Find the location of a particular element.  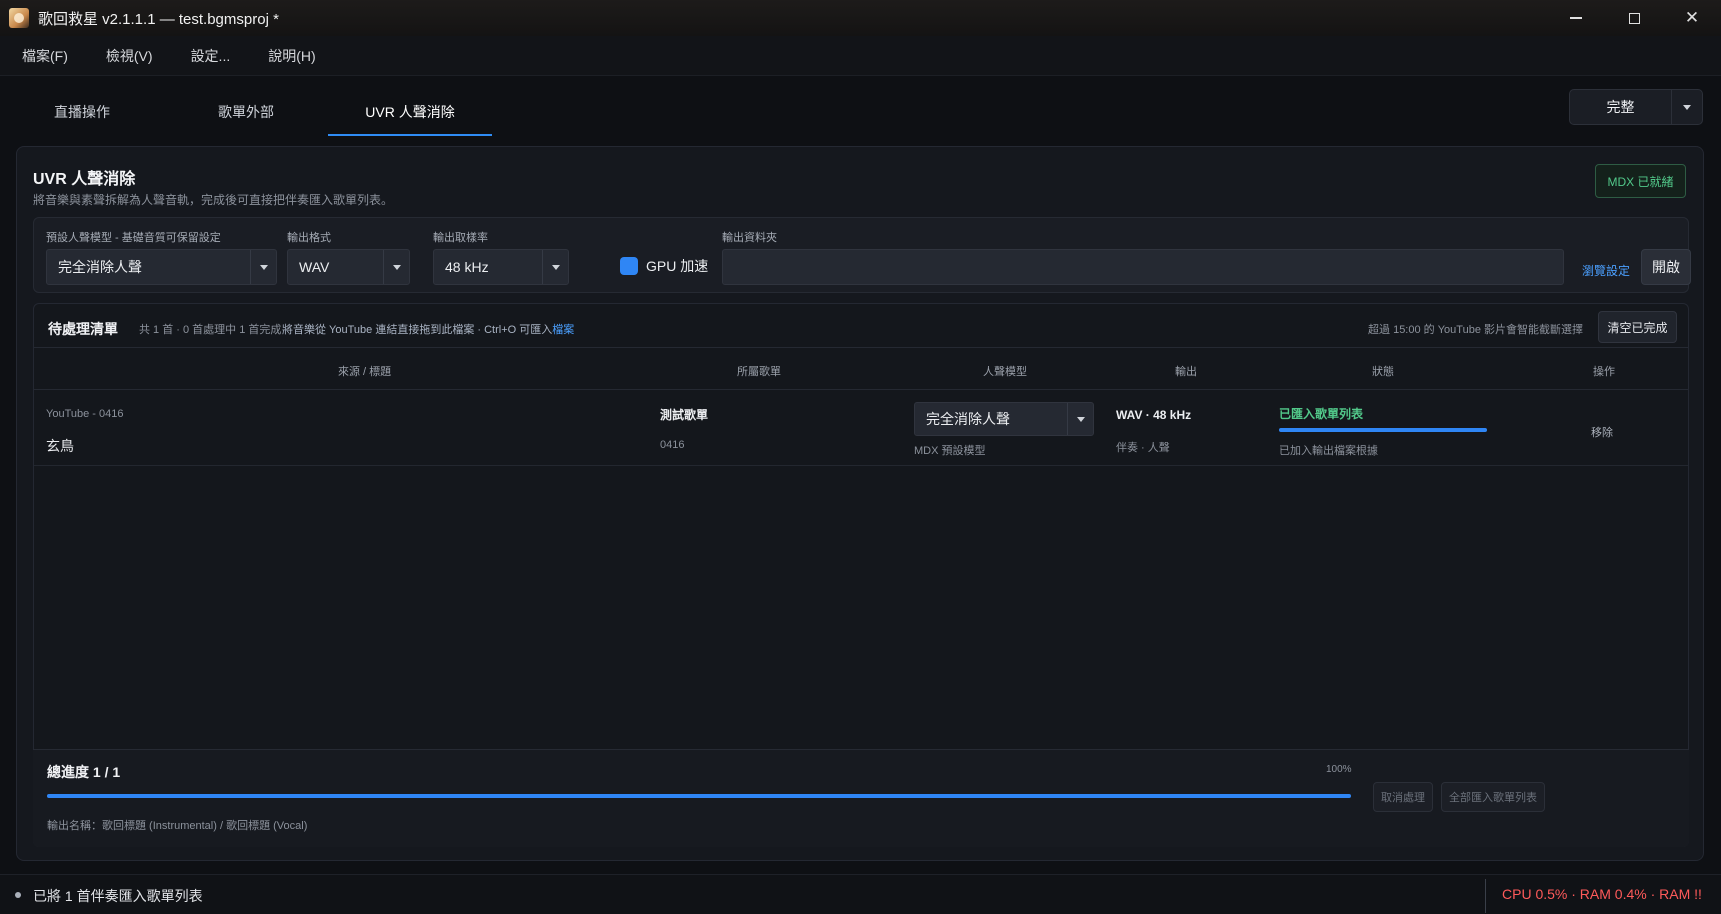

queue-note: 超過 15:00 的 YouTube 影片會智能截斷選擇 is located at coordinates (1475, 330).